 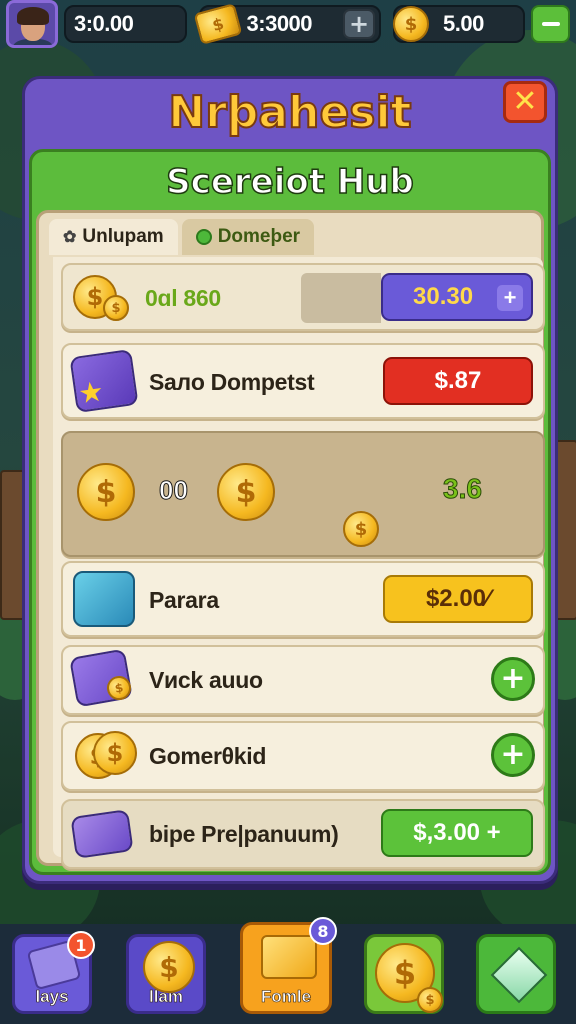 I want to click on tab-domeper: Domeþer, so click(x=248, y=237).